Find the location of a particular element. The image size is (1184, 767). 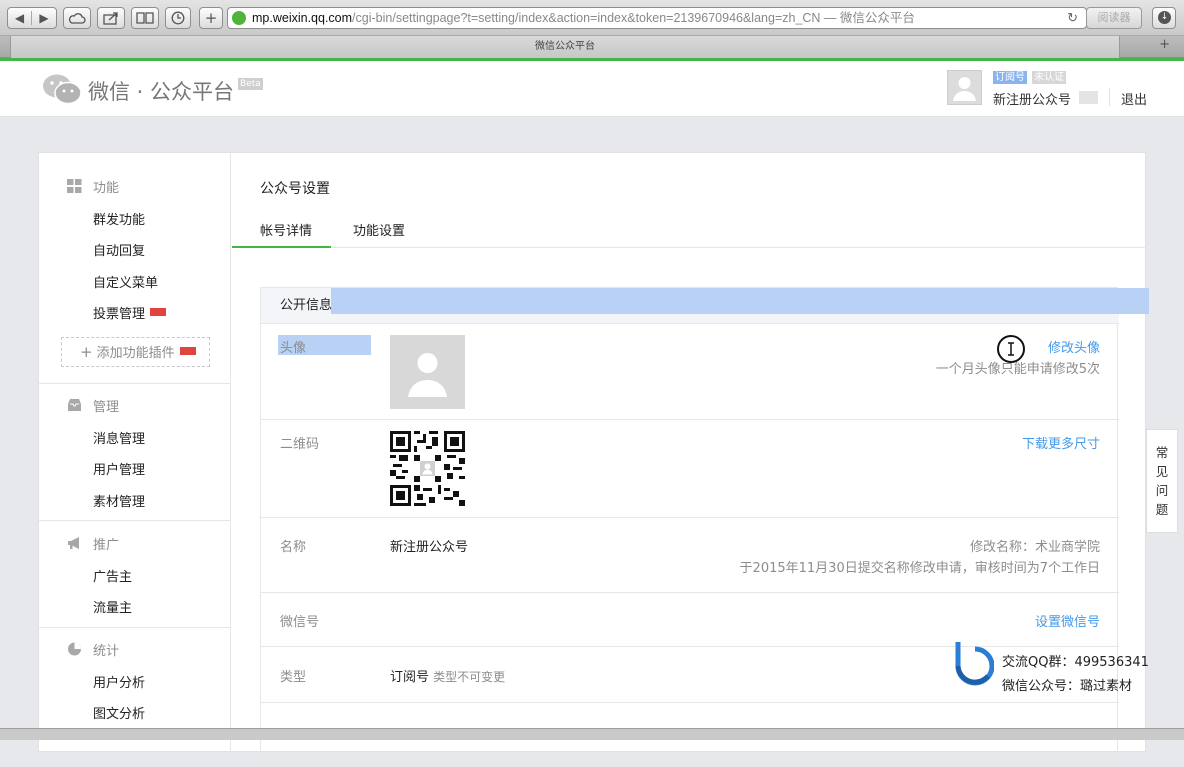

watermark-account: 微信公众号：璐过素材 is located at coordinates (1067, 686).